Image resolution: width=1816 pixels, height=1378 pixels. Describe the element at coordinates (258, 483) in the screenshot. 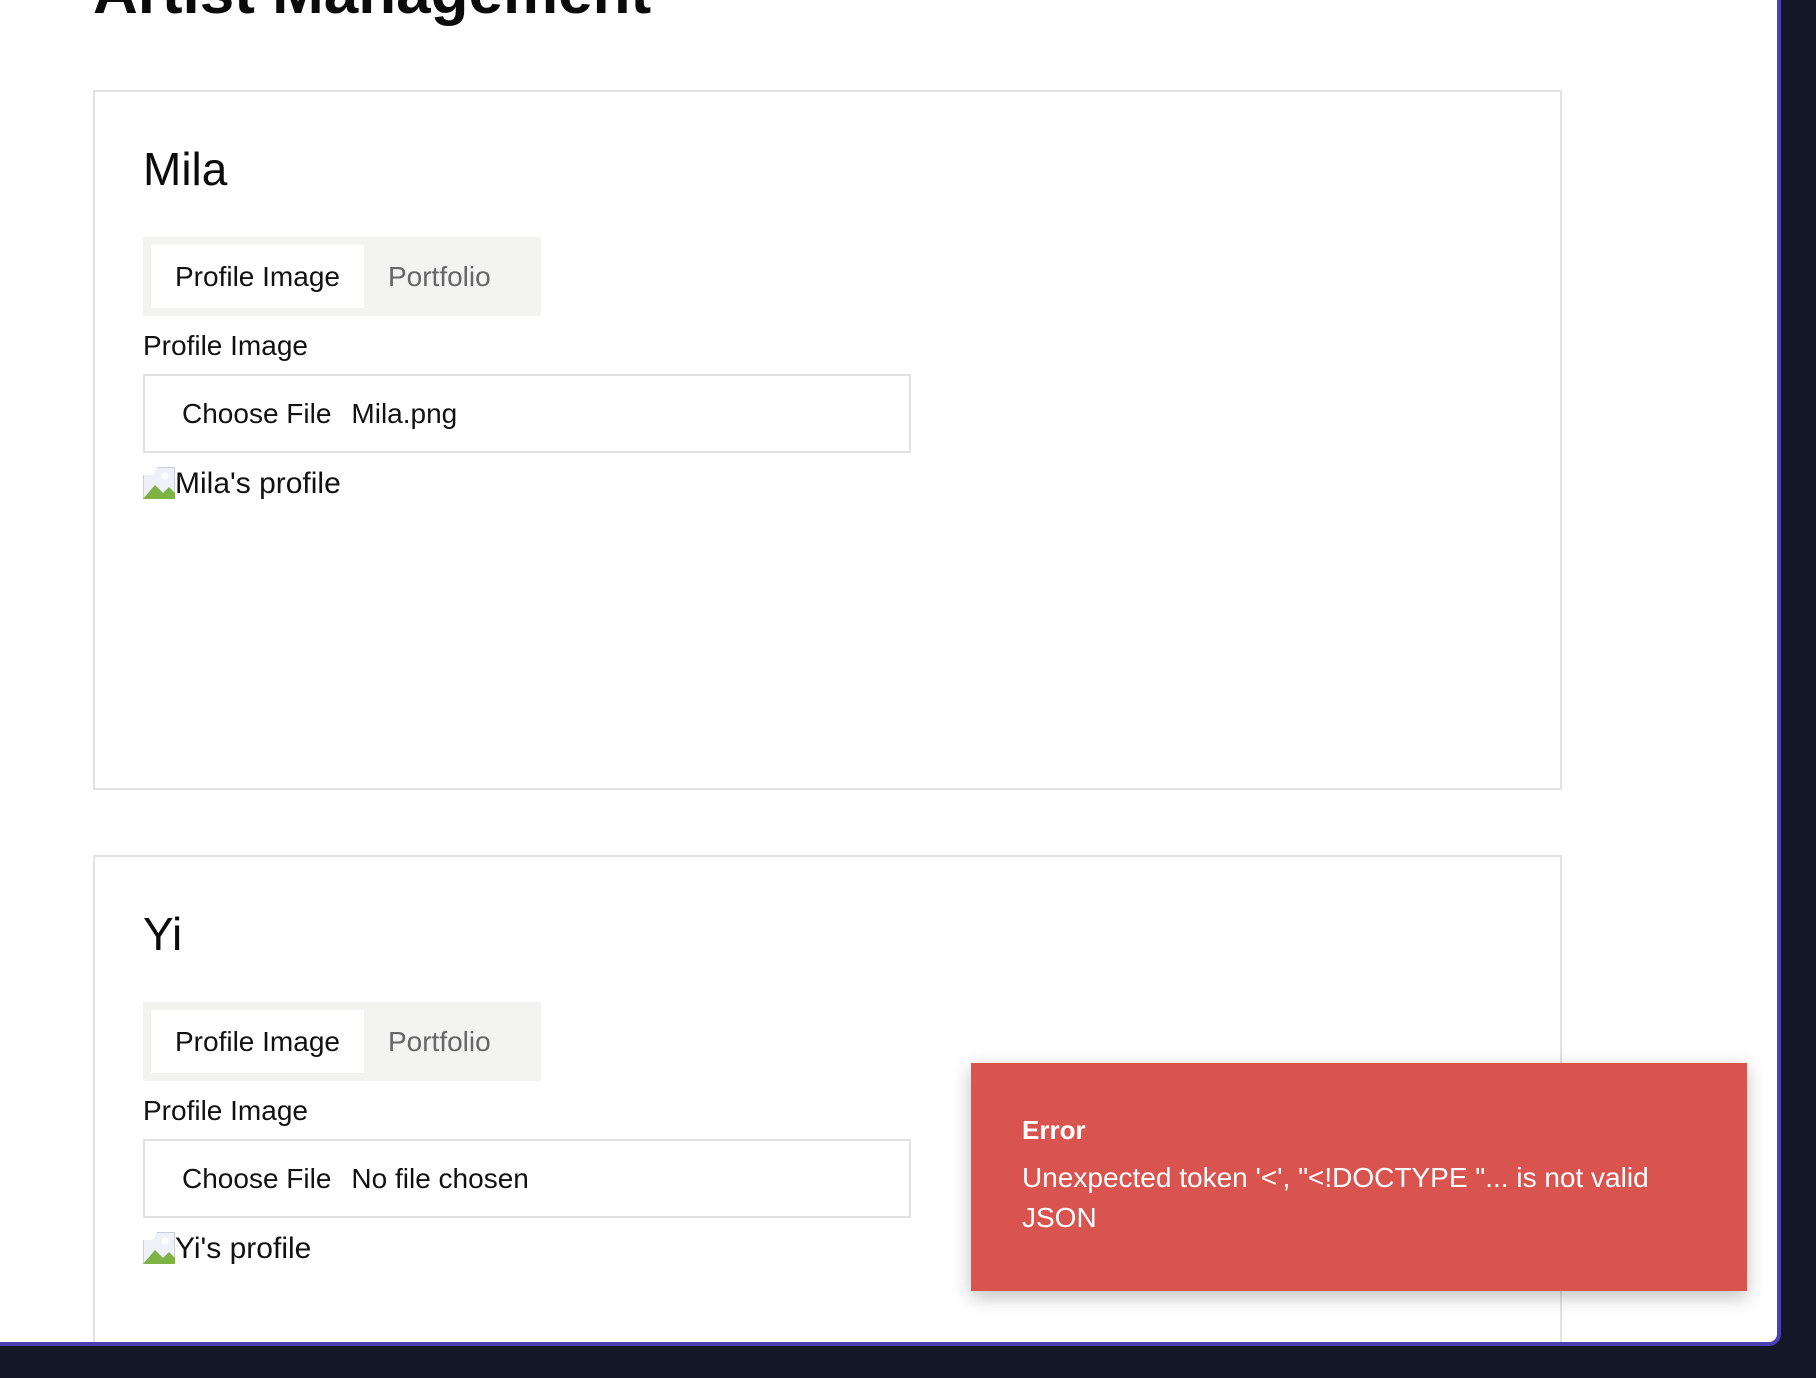

I see `image-alt-text: Mila's profile` at that location.